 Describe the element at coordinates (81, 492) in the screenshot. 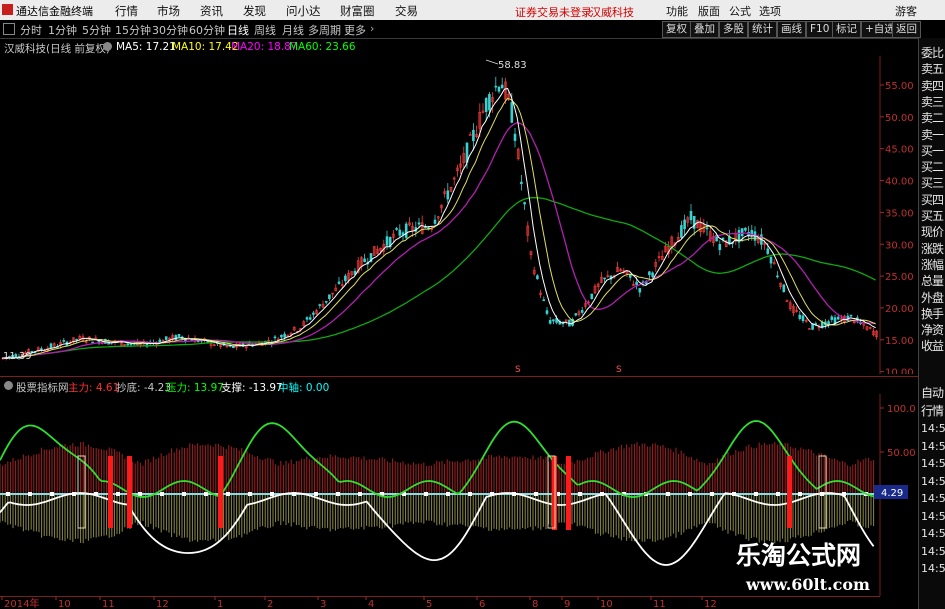

I see `signal-frame` at that location.